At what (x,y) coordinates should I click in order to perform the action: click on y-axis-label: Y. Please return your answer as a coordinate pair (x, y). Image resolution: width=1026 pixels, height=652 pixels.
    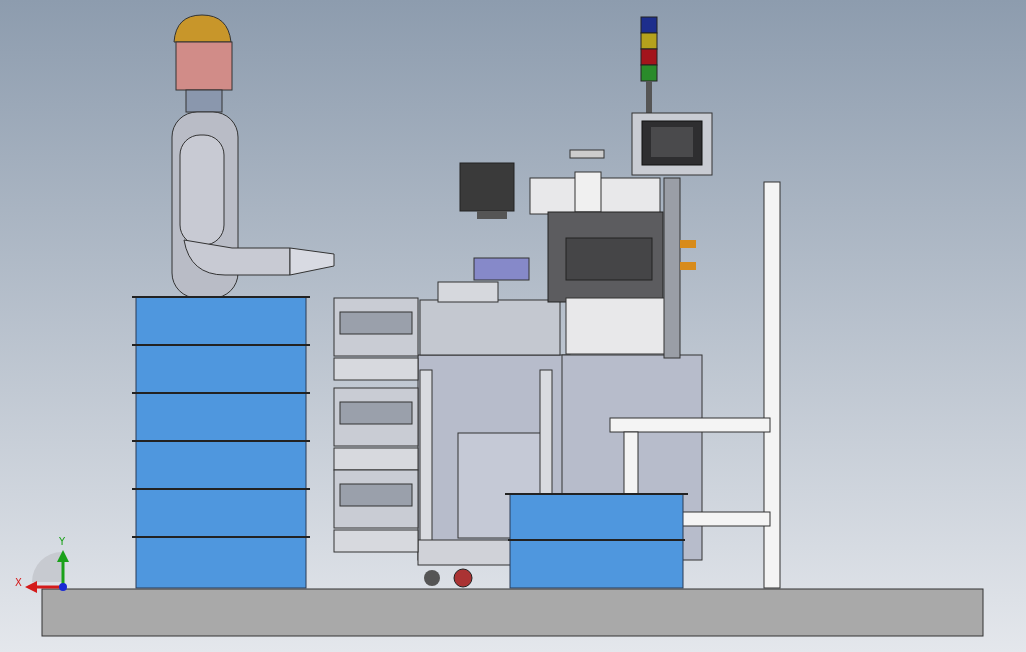
    Looking at the image, I should click on (62, 541).